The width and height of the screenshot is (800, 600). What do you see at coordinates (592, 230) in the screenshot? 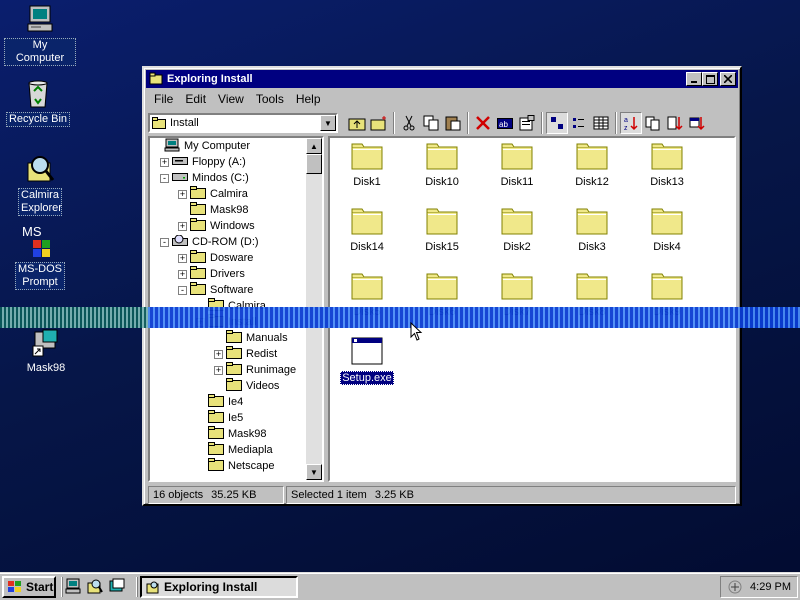
I see `folder-item: Disk3` at bounding box center [592, 230].